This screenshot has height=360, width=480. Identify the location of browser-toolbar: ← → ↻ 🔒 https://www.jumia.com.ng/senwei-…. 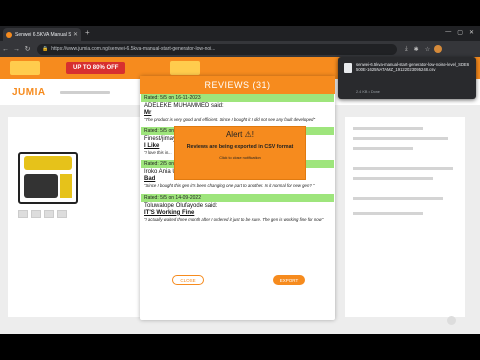
(240, 49).